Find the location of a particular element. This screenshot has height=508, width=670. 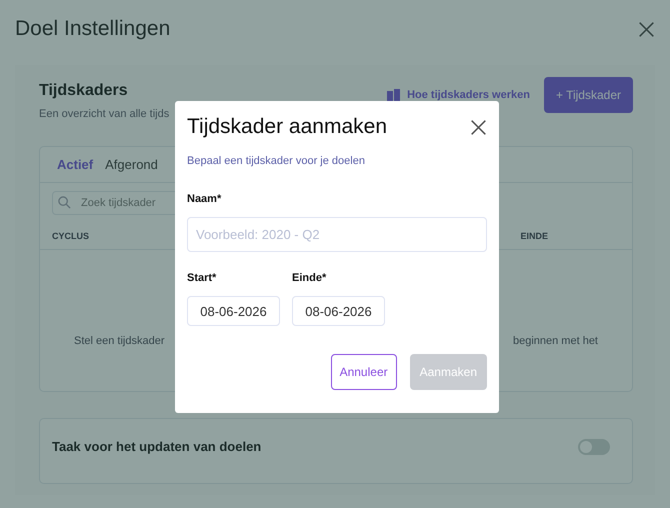

field-label: Einde* is located at coordinates (310, 278).